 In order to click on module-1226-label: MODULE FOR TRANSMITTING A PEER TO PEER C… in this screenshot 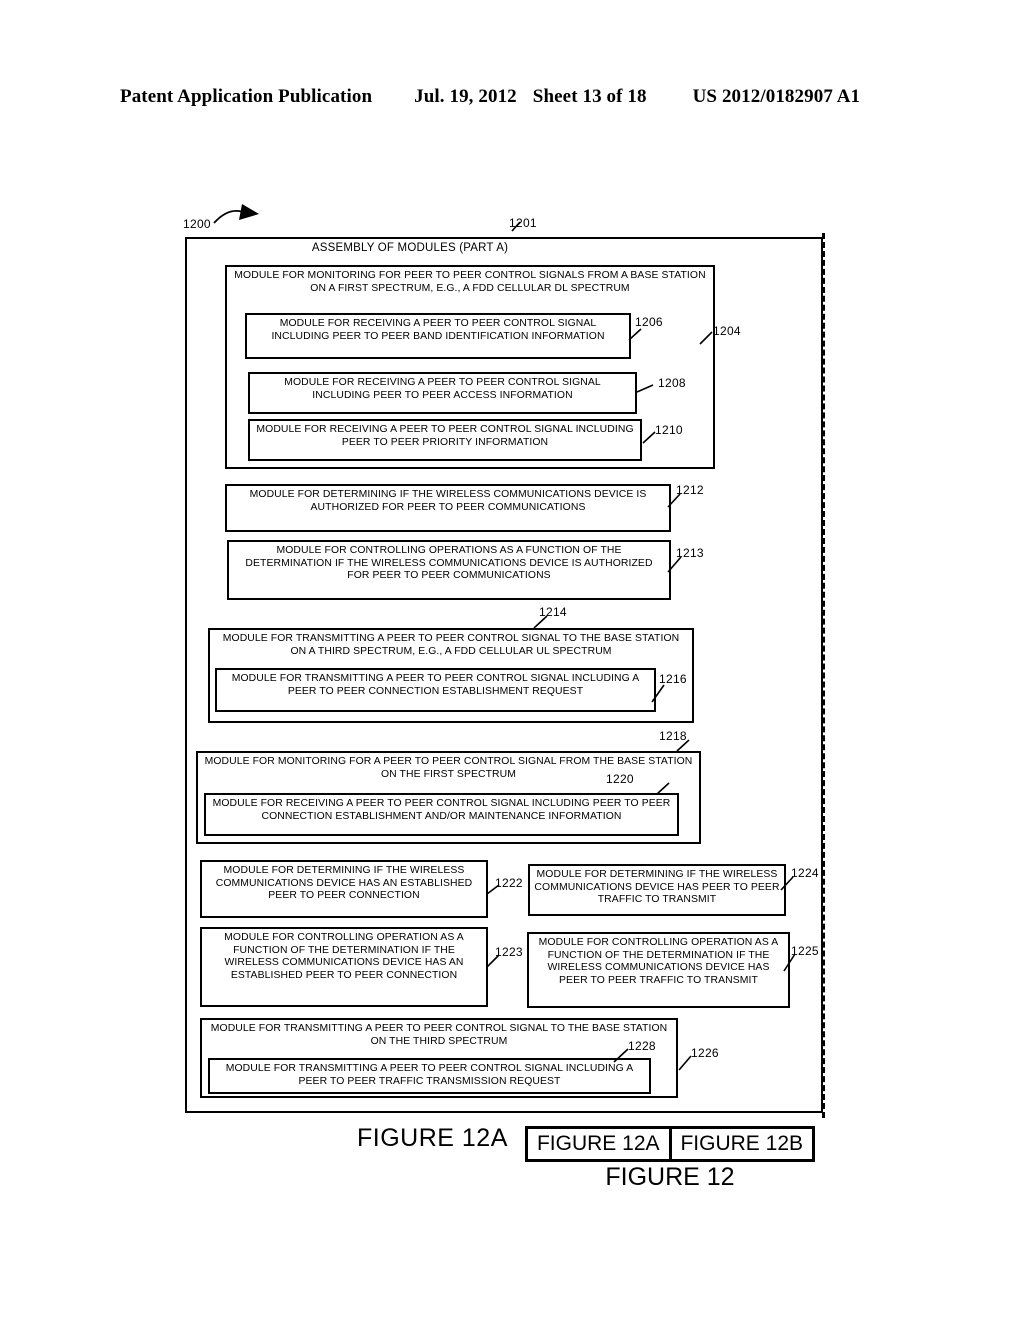, I will do `click(439, 1035)`.